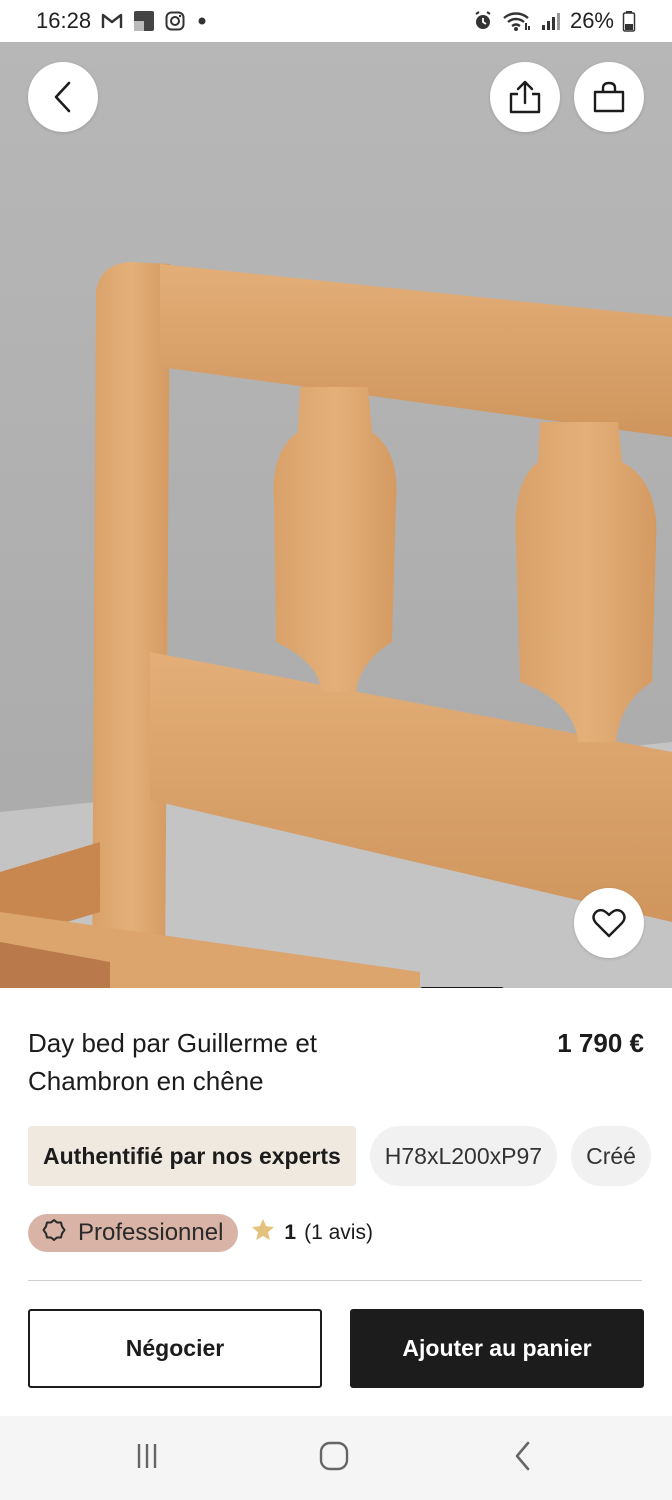  Describe the element at coordinates (463, 1156) in the screenshot. I see `chip-dimensions: H78xL200xP97` at that location.